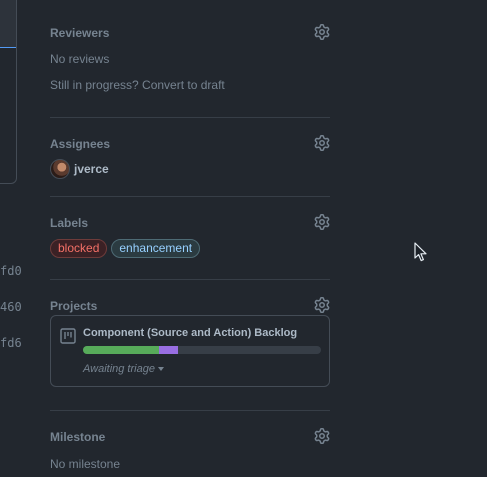 This screenshot has width=487, height=477. What do you see at coordinates (11, 343) in the screenshot?
I see `commit-hash-fragment: fd6` at bounding box center [11, 343].